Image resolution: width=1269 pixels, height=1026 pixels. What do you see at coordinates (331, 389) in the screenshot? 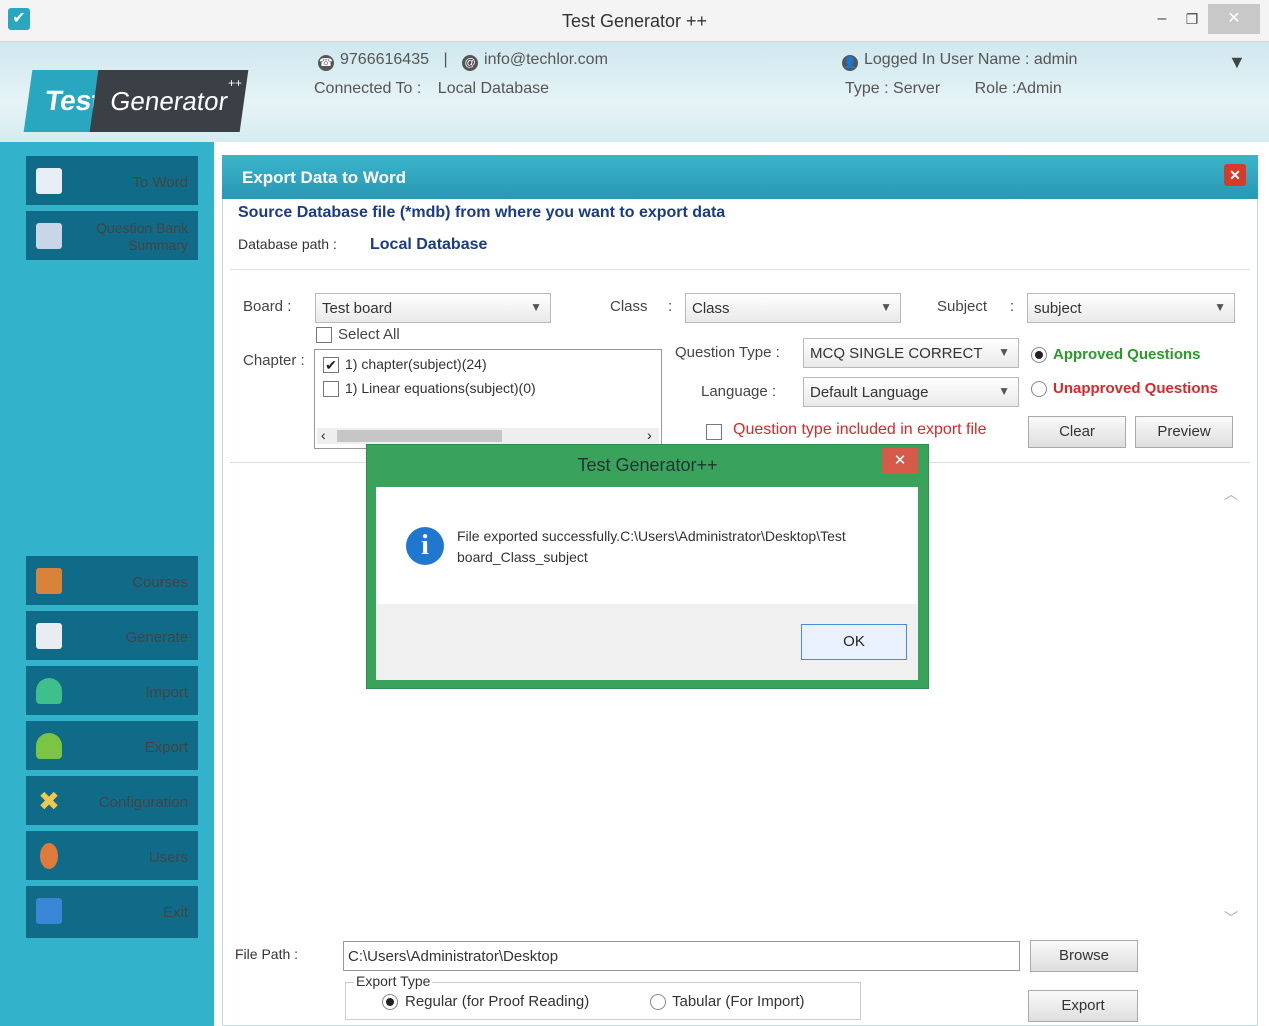
I see `chapter-checkbox` at bounding box center [331, 389].